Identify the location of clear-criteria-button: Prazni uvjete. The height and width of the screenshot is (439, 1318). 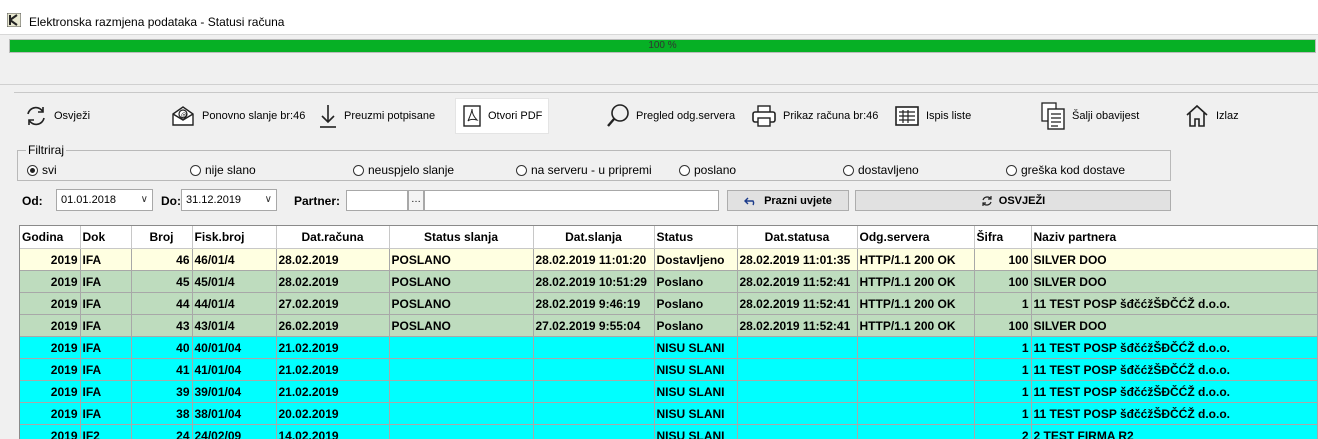
(788, 200).